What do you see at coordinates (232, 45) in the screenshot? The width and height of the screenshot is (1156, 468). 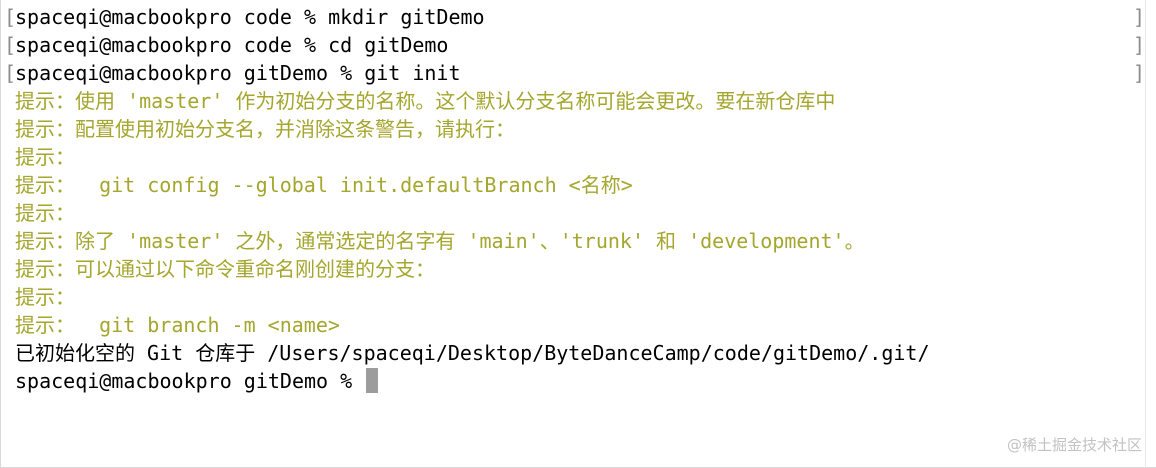 I see `terminal-line-command: spaceqi@macbookpro code % cd gitDemo` at bounding box center [232, 45].